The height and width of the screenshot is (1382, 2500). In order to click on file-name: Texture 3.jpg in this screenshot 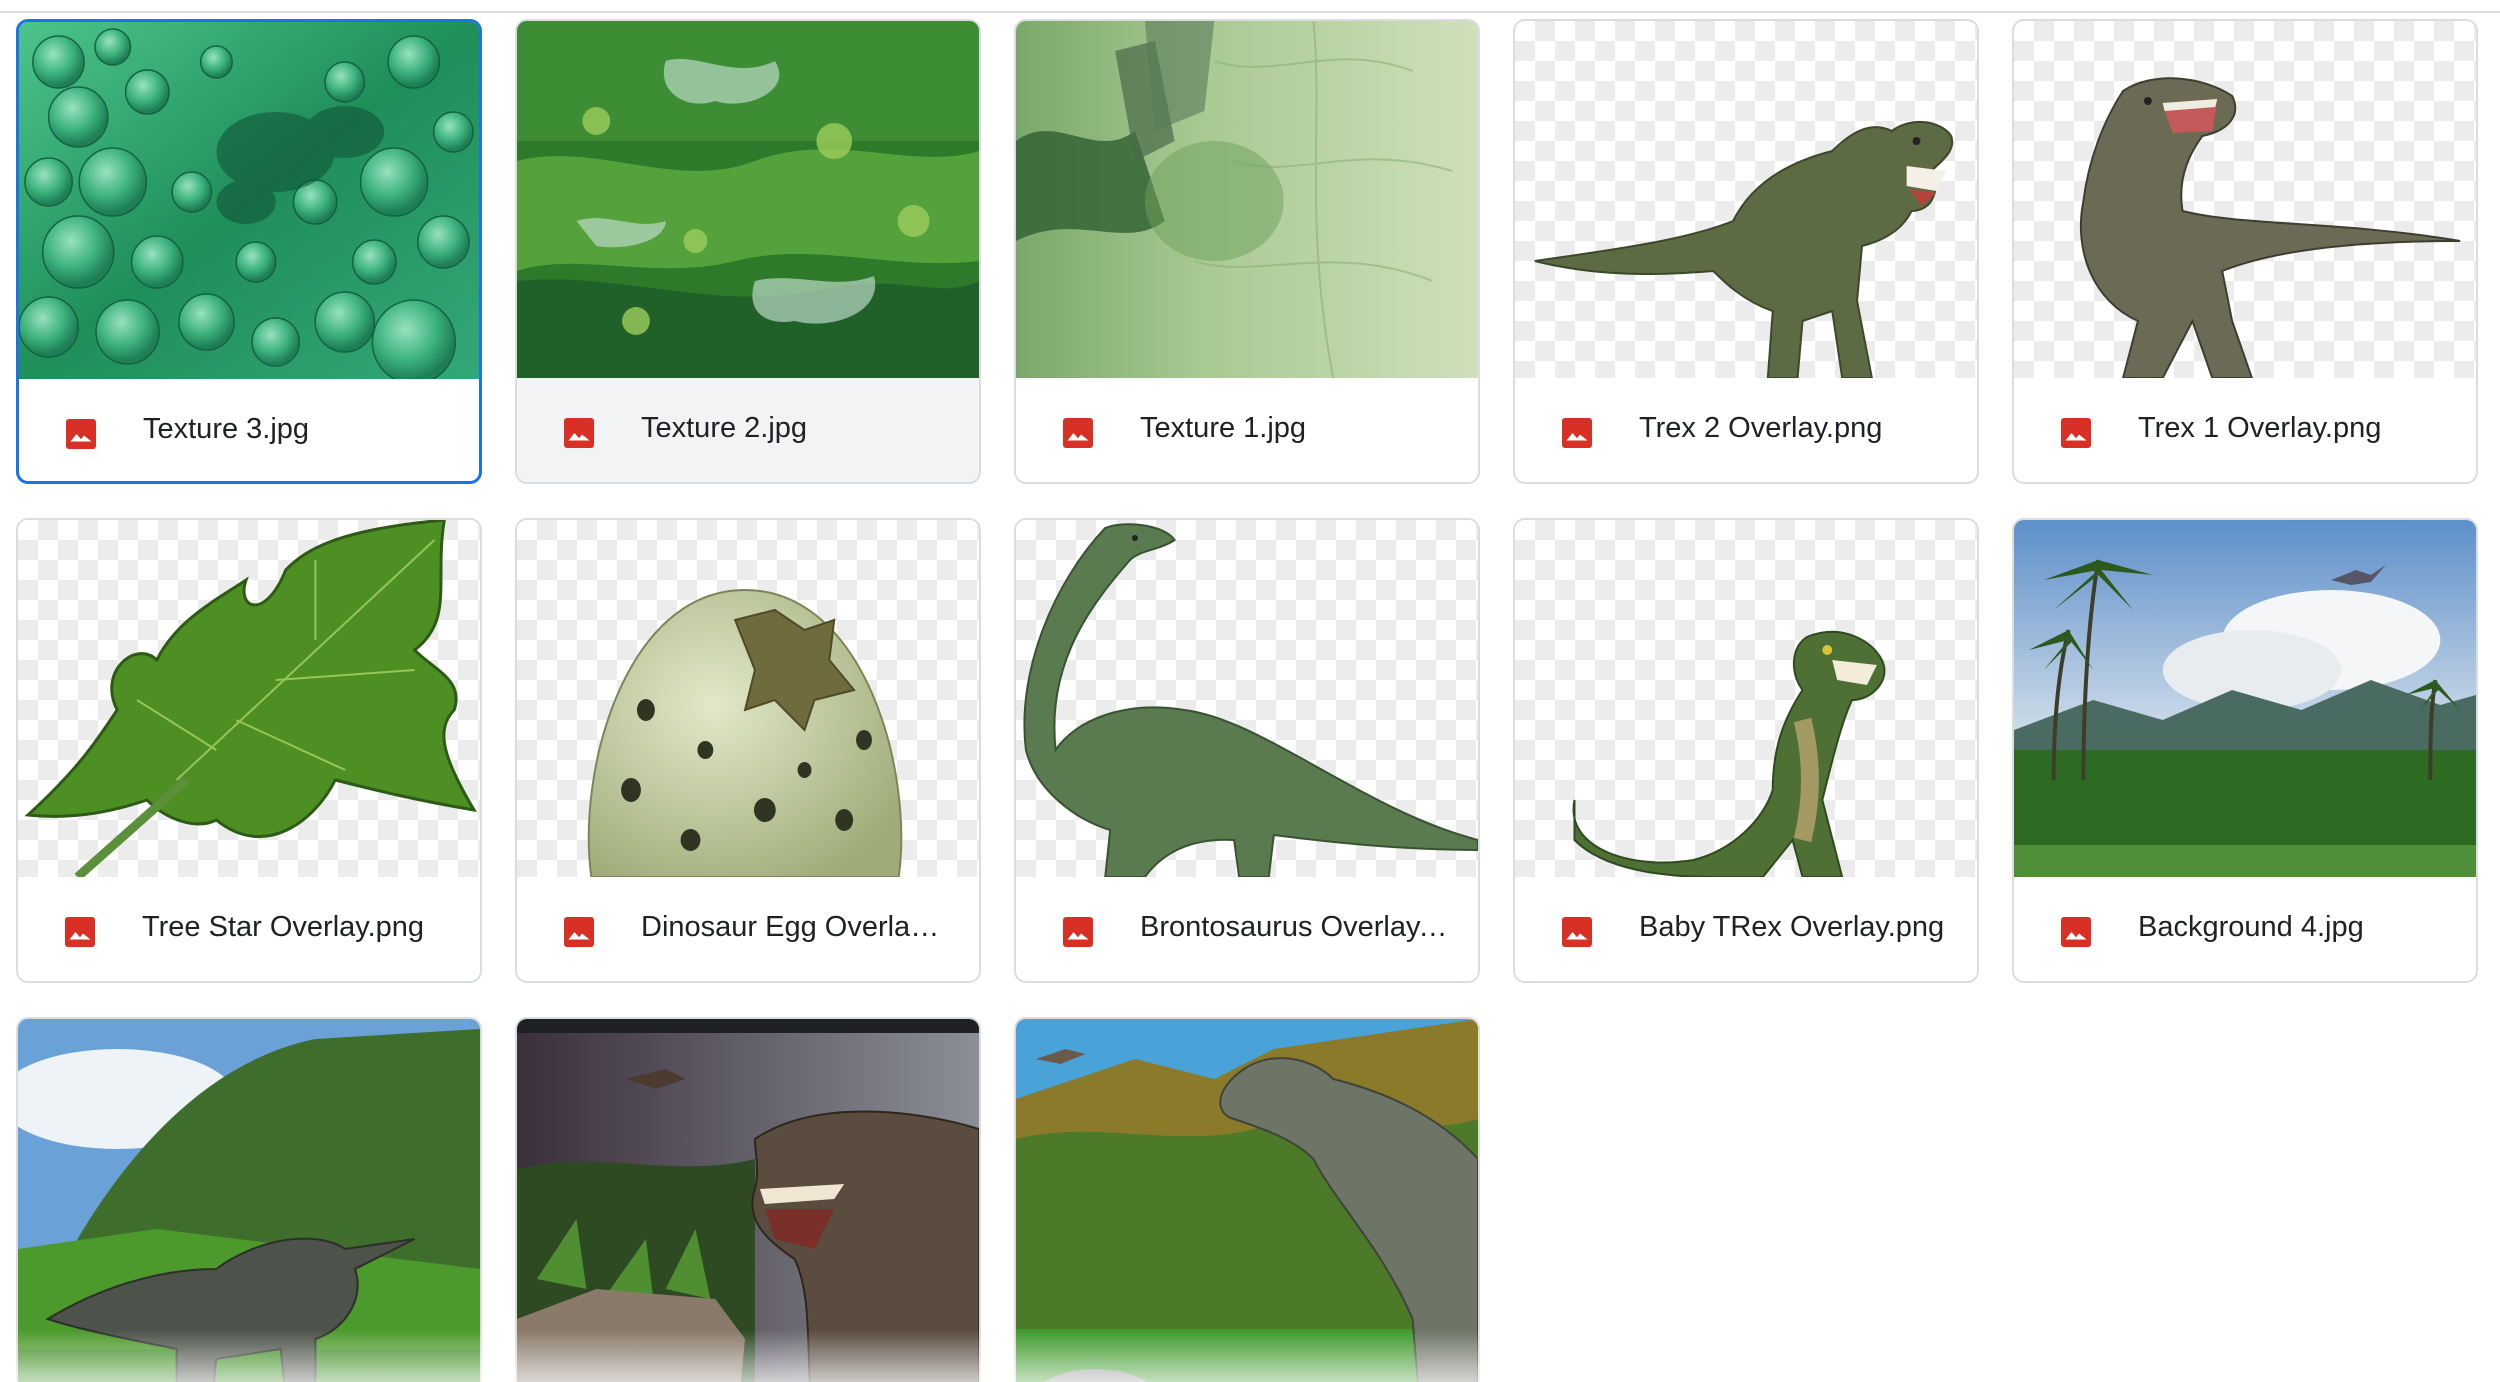, I will do `click(226, 429)`.